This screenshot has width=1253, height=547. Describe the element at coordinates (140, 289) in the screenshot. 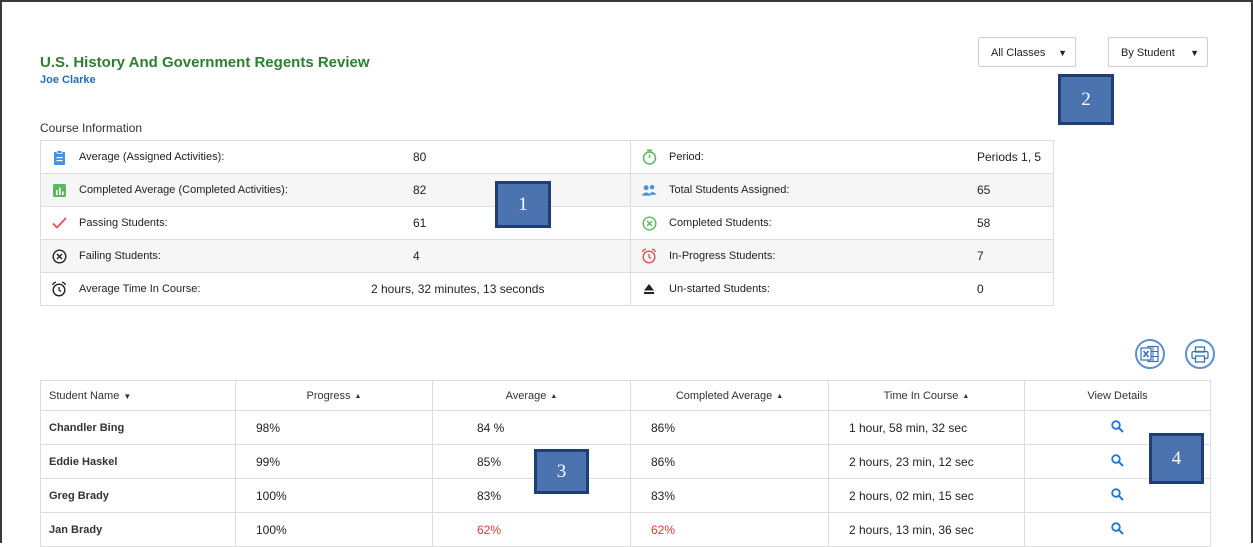

I see `info-label: Average Time In Course:` at that location.